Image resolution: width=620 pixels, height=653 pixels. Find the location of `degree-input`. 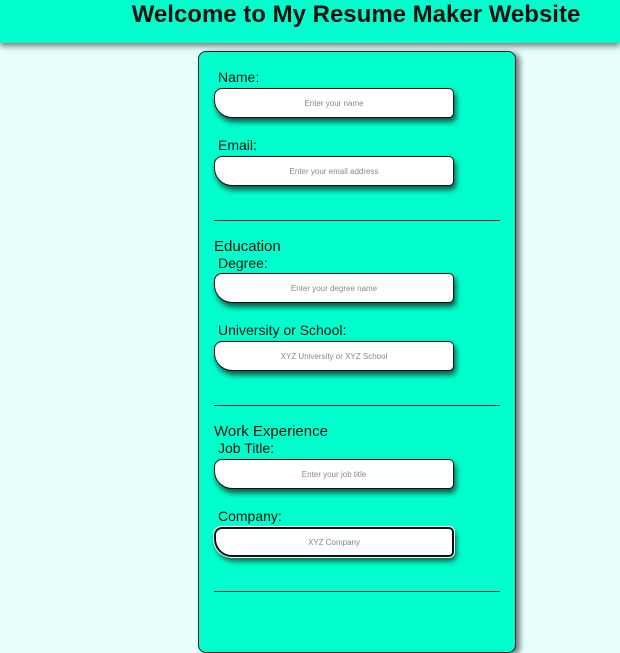

degree-input is located at coordinates (334, 288).